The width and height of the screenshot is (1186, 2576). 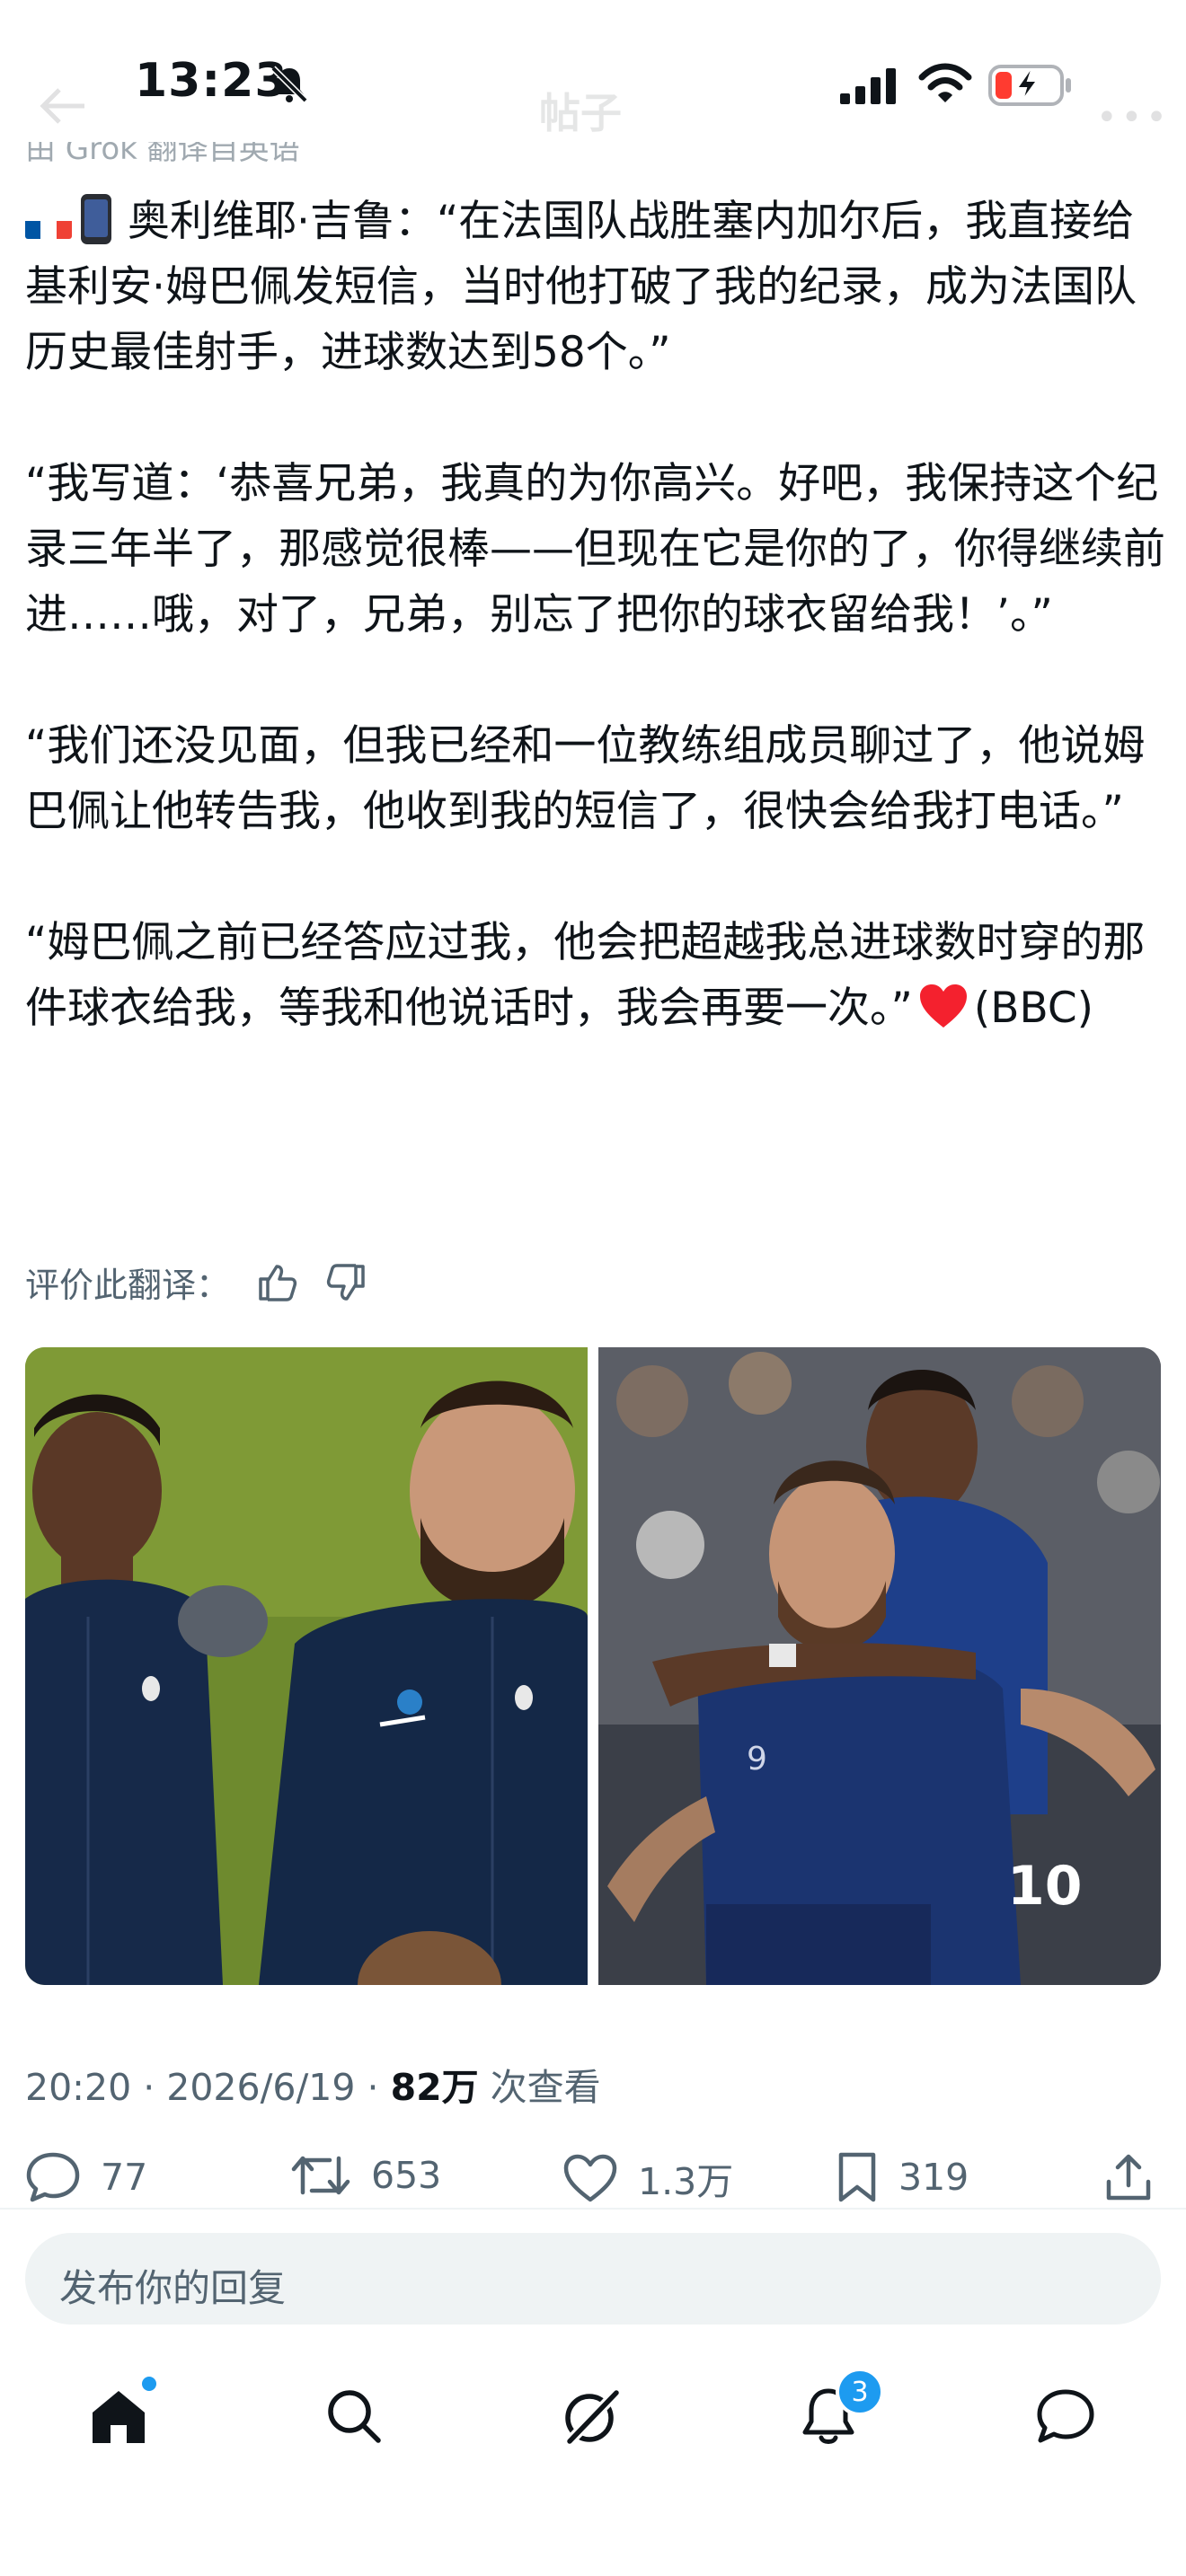 What do you see at coordinates (320, 2175) in the screenshot?
I see `repost-icon` at bounding box center [320, 2175].